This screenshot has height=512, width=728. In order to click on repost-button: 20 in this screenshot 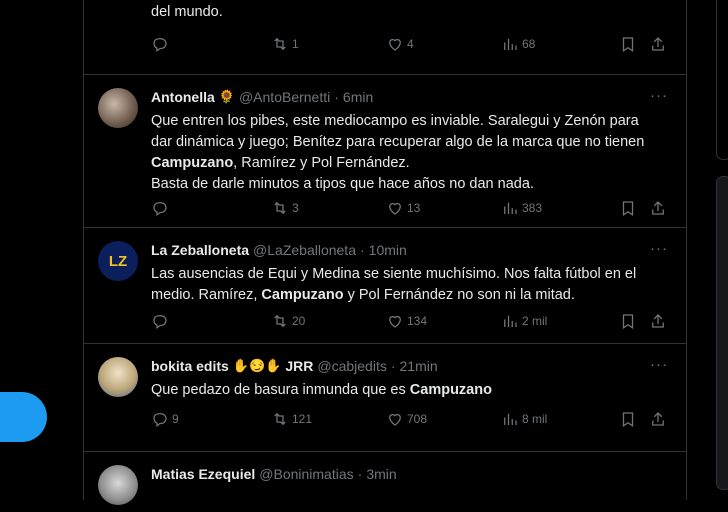, I will do `click(288, 321)`.